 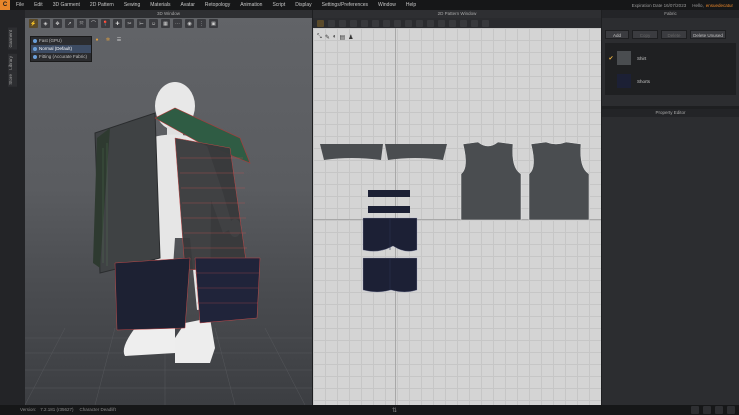 What do you see at coordinates (342, 23) in the screenshot?
I see `polygon-icon` at bounding box center [342, 23].